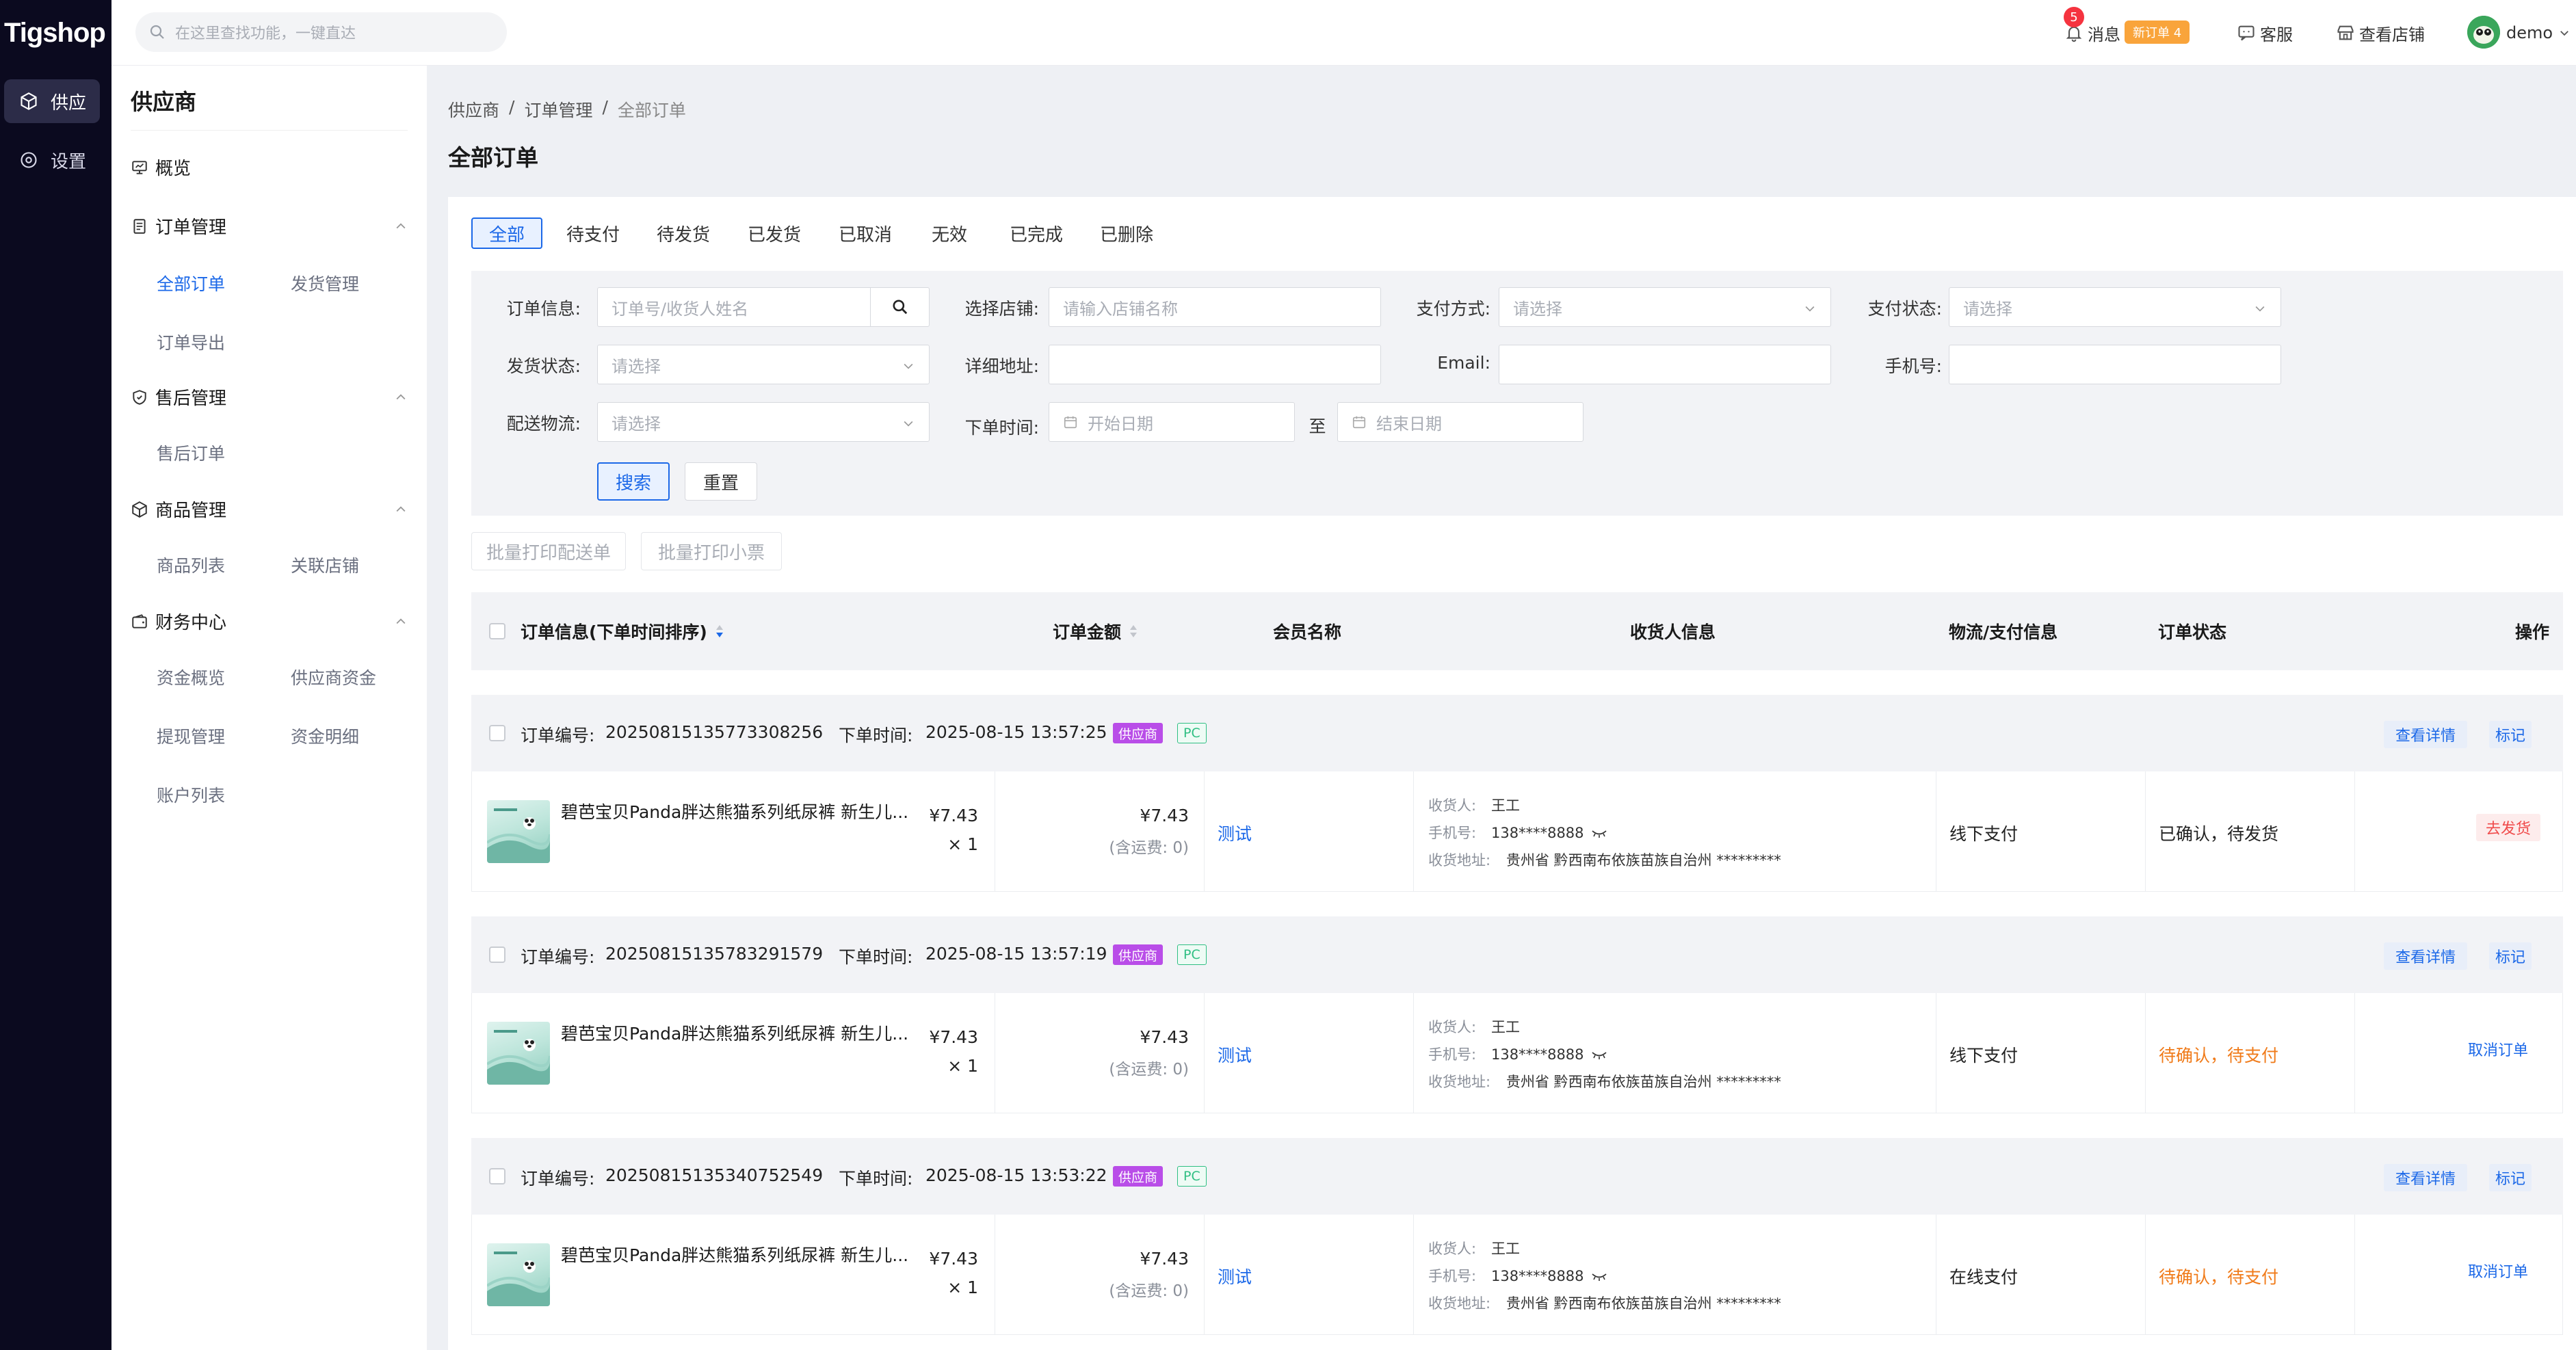 The image size is (2576, 1350). What do you see at coordinates (191, 677) in the screenshot?
I see `subnav-item-fund-overview: 资金概览` at bounding box center [191, 677].